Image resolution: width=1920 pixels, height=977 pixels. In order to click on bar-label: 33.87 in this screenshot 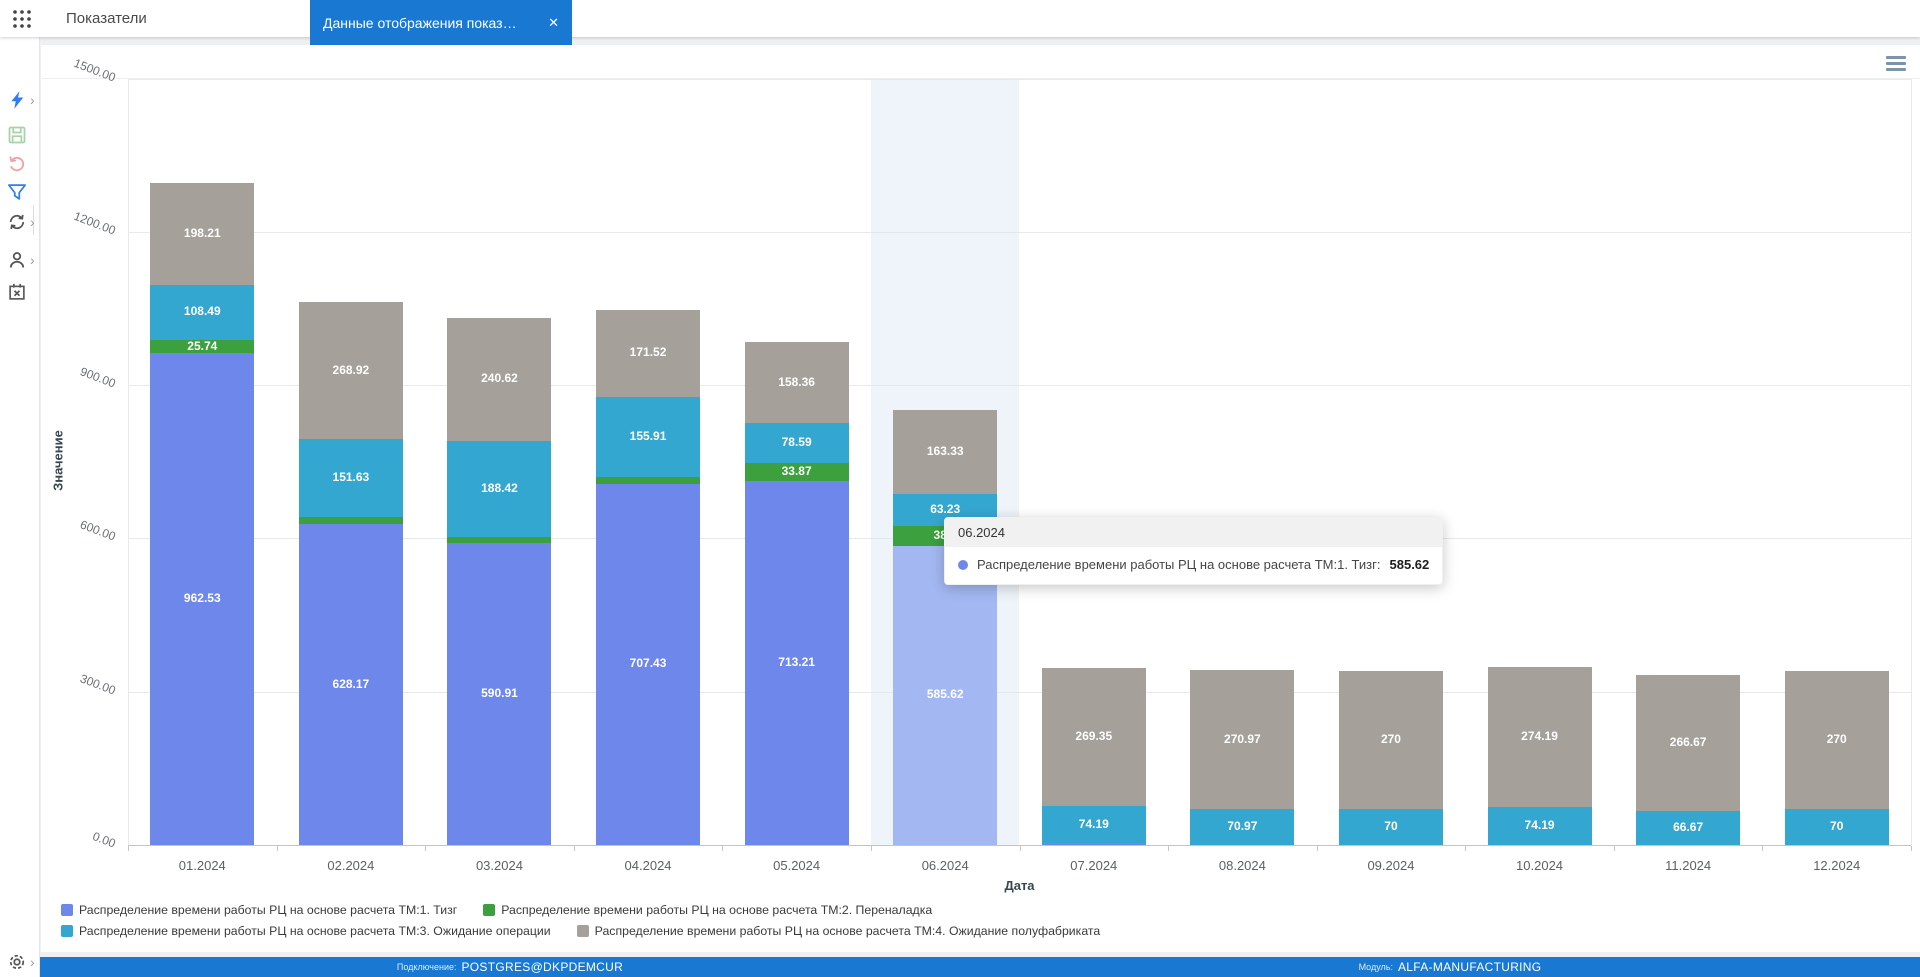, I will do `click(796, 470)`.